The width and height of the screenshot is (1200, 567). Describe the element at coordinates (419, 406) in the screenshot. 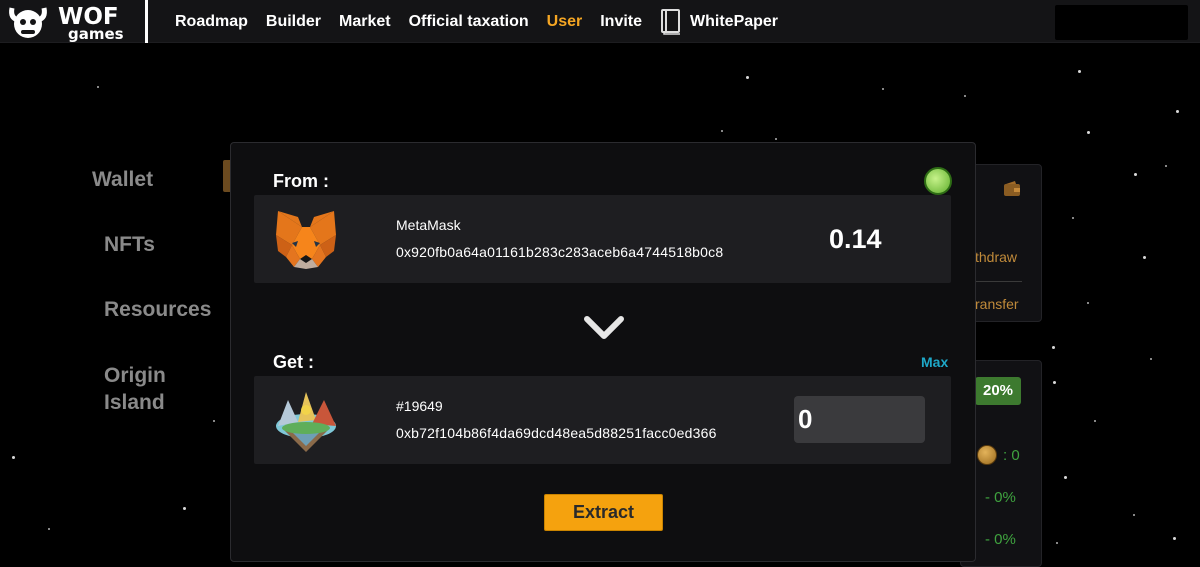

I see `get-token-id: #19649` at that location.